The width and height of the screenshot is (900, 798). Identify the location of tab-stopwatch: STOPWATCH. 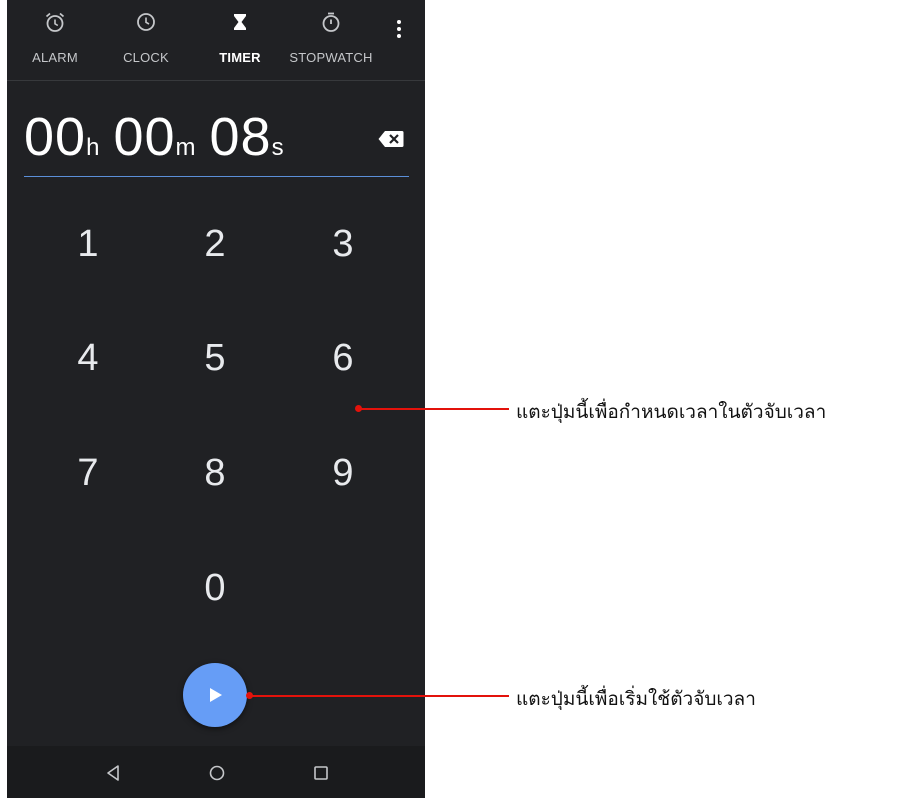
(331, 40).